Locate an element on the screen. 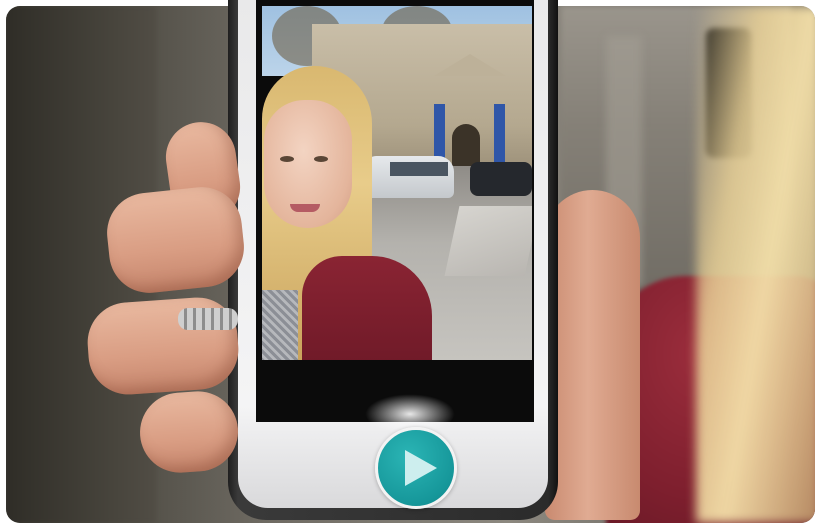  black-car is located at coordinates (501, 179).